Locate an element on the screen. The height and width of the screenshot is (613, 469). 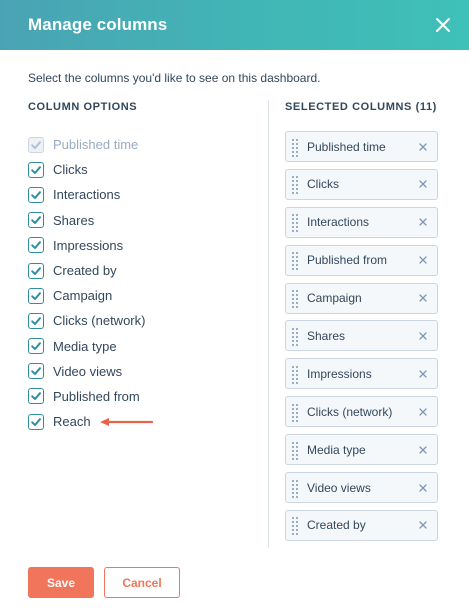
selected-column-label: Published time is located at coordinates (346, 146).